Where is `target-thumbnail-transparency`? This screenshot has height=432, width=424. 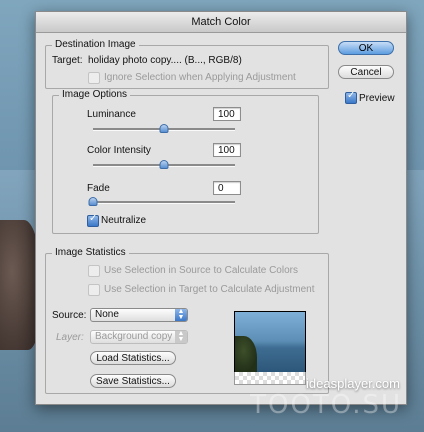
target-thumbnail-transparency is located at coordinates (270, 378).